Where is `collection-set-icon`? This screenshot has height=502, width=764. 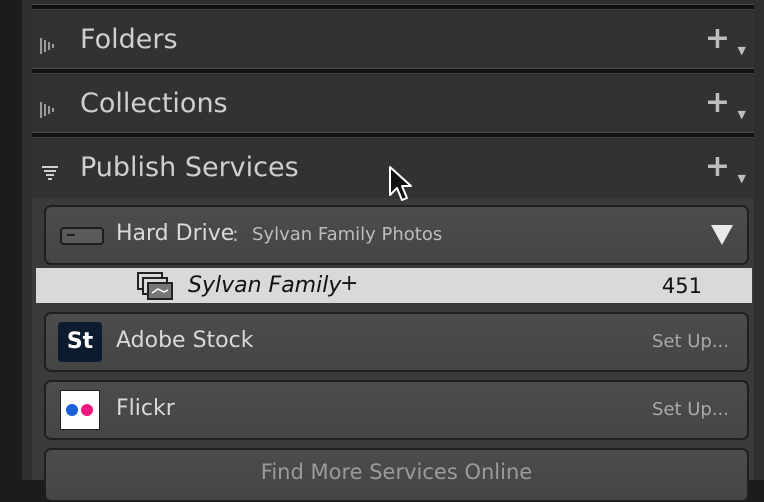
collection-set-icon is located at coordinates (155, 286).